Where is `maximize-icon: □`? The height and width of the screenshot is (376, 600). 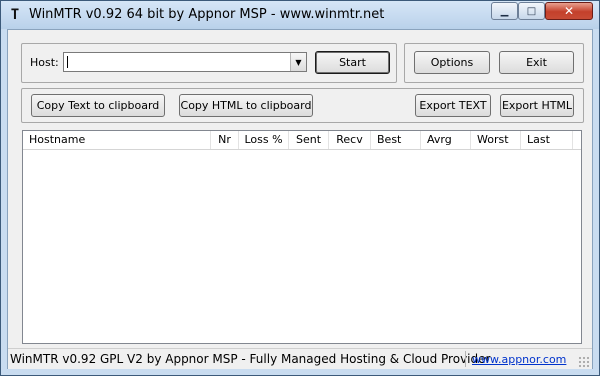 maximize-icon: □ is located at coordinates (531, 11).